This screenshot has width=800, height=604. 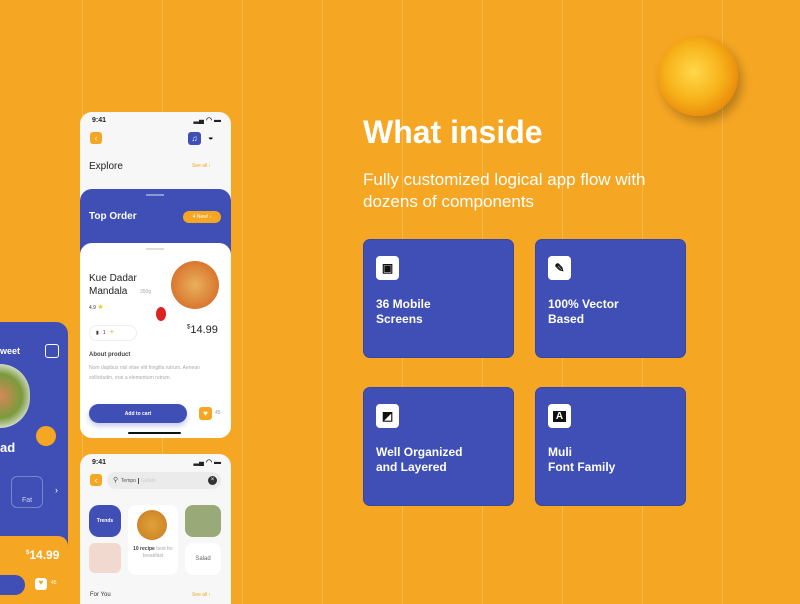 I want to click on salad-chip: Salad, so click(x=203, y=559).